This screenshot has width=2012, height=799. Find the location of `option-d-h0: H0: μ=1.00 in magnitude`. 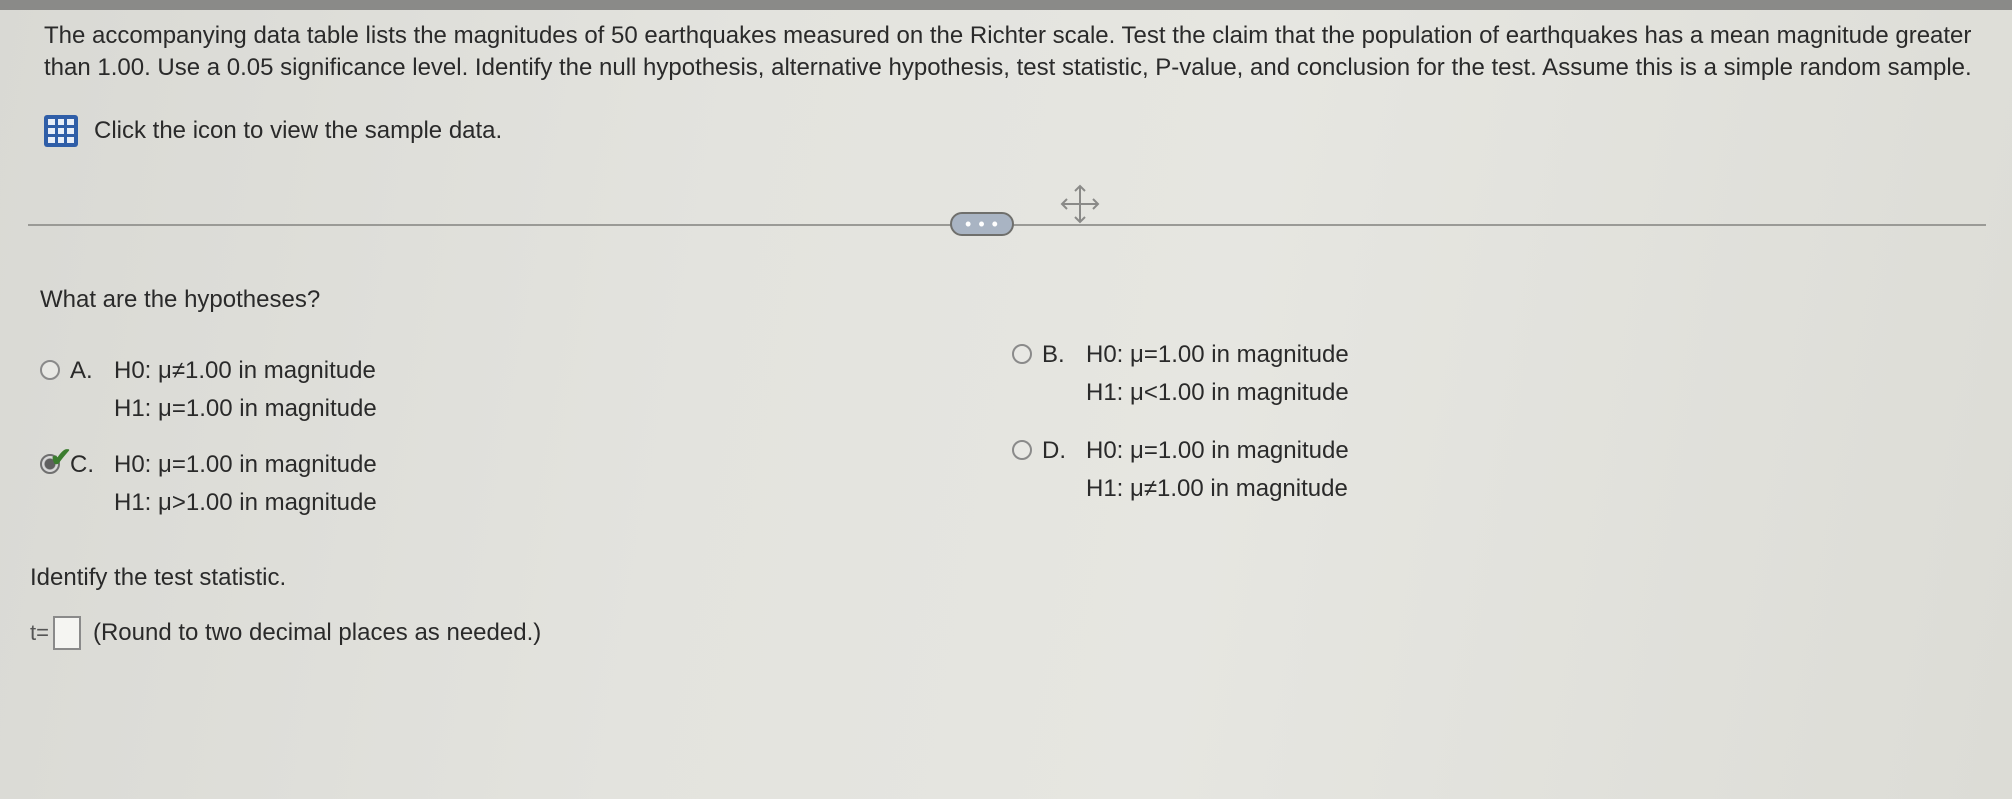

option-d-h0: H0: μ=1.00 in magnitude is located at coordinates (1217, 450).